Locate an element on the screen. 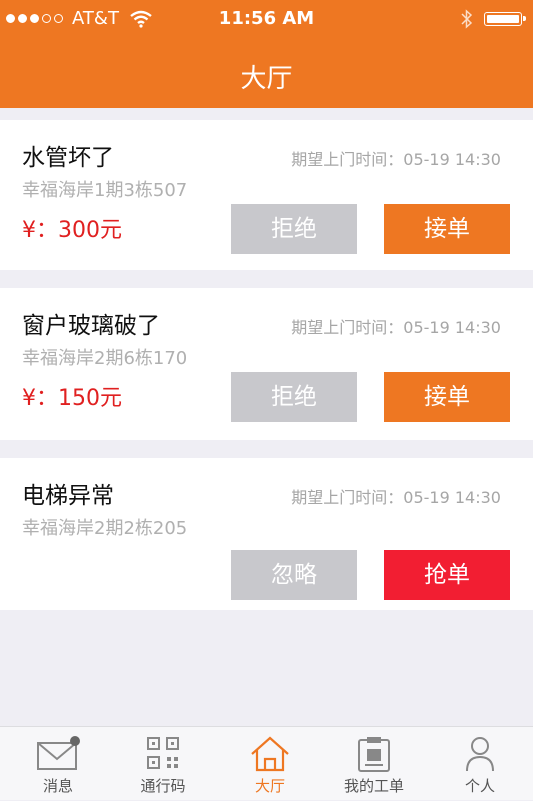 This screenshot has height=801, width=533. tab-label: 个人 is located at coordinates (479, 786).